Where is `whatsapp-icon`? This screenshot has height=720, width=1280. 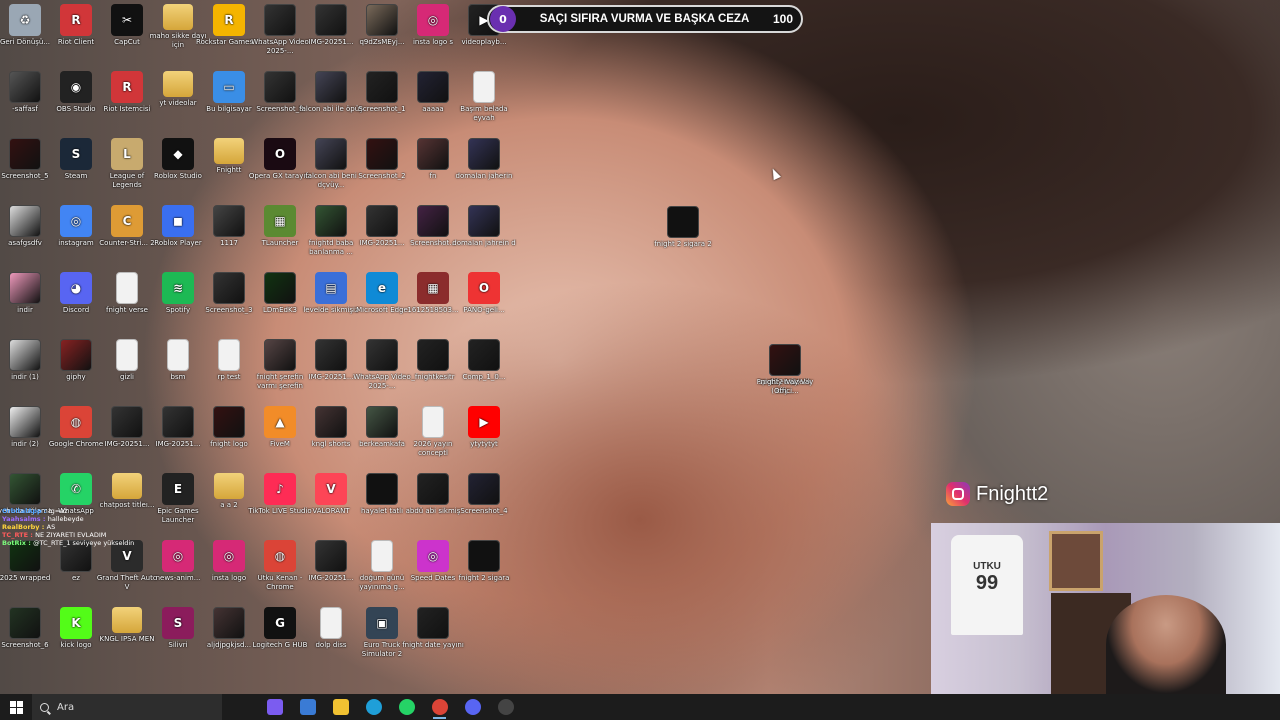 whatsapp-icon is located at coordinates (406, 707).